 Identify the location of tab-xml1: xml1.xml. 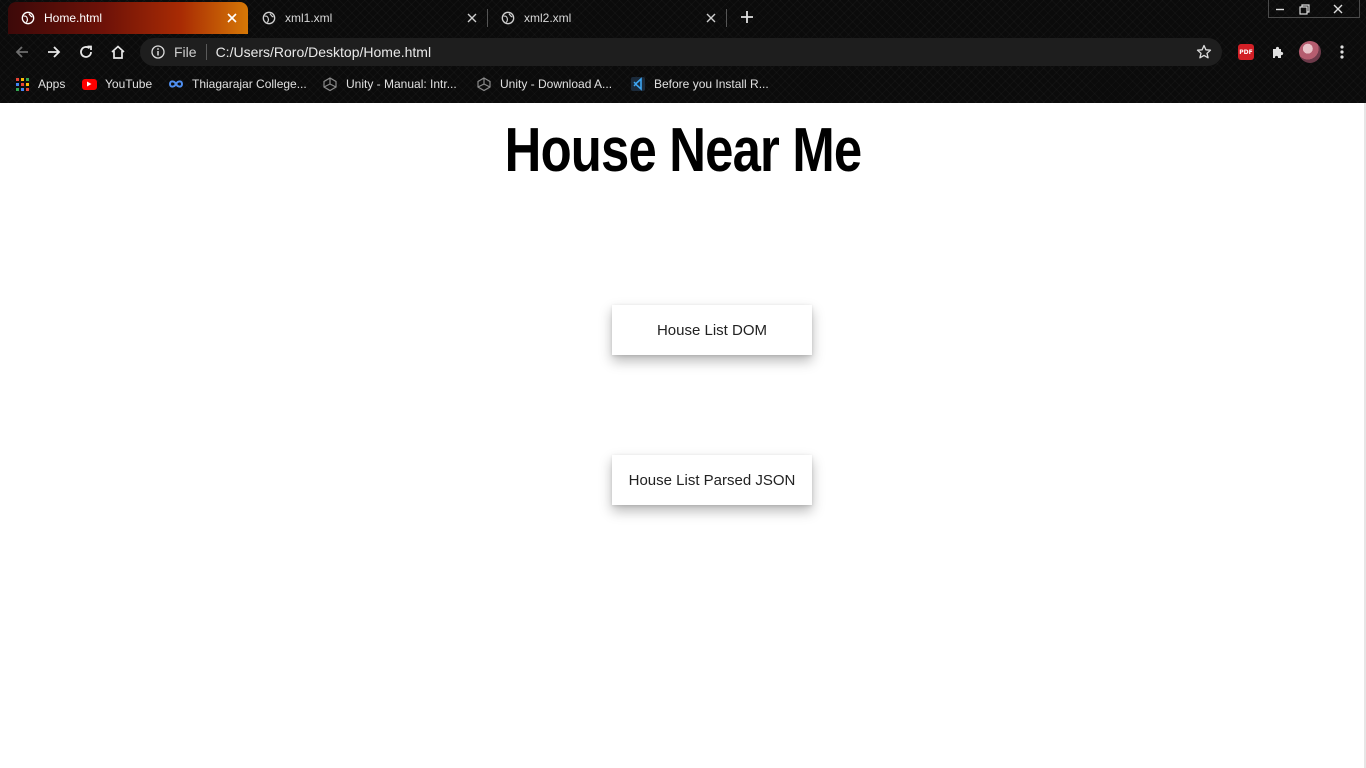
(368, 18).